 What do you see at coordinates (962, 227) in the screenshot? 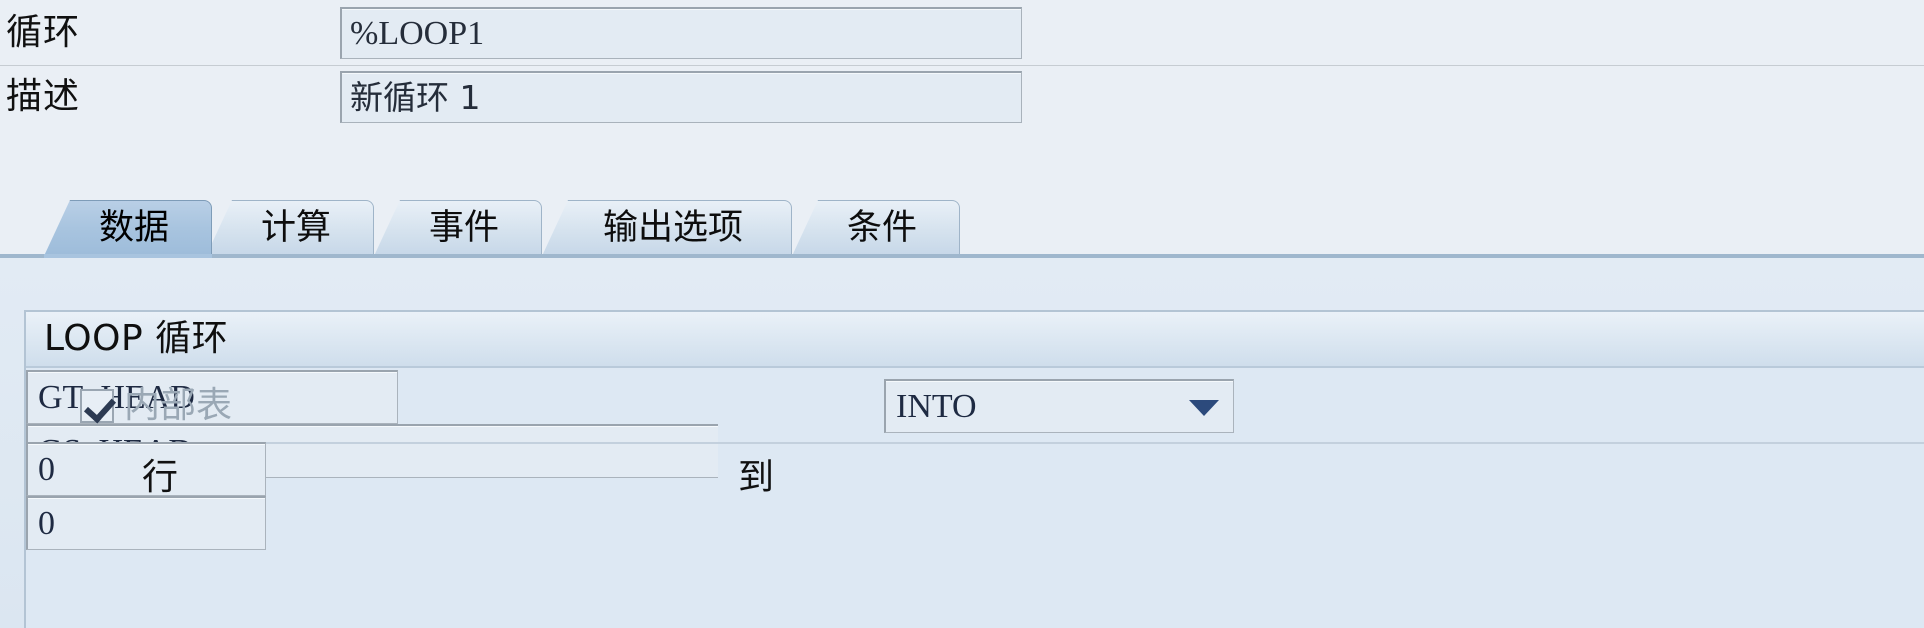
I see `tab-strip: 数据 计算 事件 输出选项 条件` at bounding box center [962, 227].